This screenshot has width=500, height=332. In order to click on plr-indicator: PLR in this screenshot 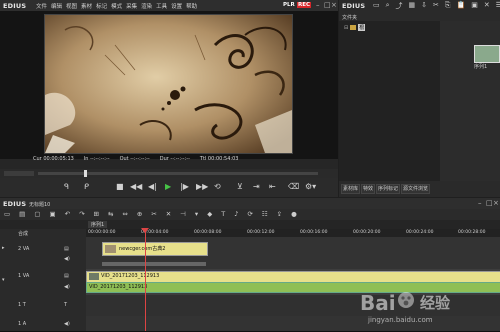, I will do `click(289, 5)`.